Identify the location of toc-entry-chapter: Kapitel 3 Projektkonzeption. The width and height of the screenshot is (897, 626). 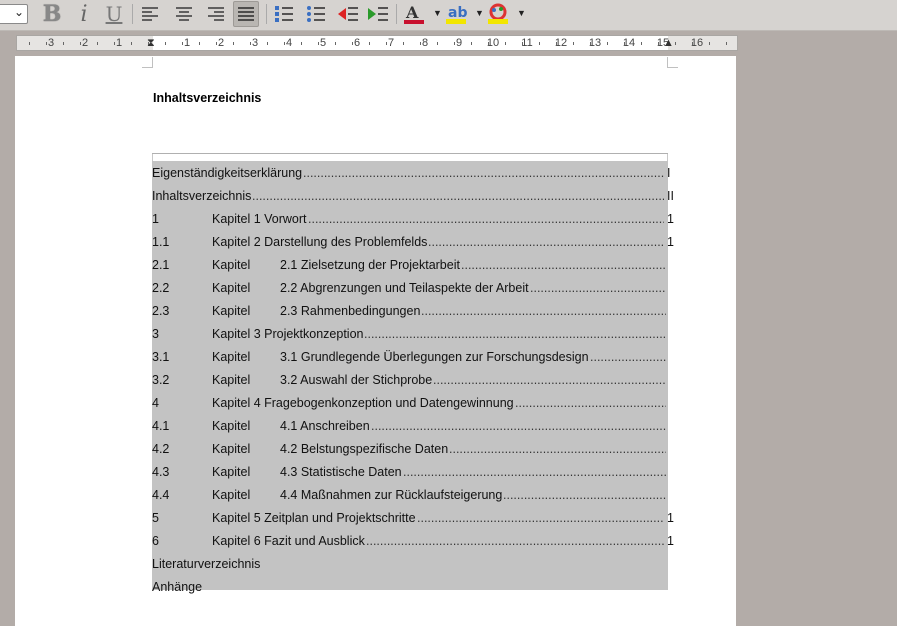
(288, 334).